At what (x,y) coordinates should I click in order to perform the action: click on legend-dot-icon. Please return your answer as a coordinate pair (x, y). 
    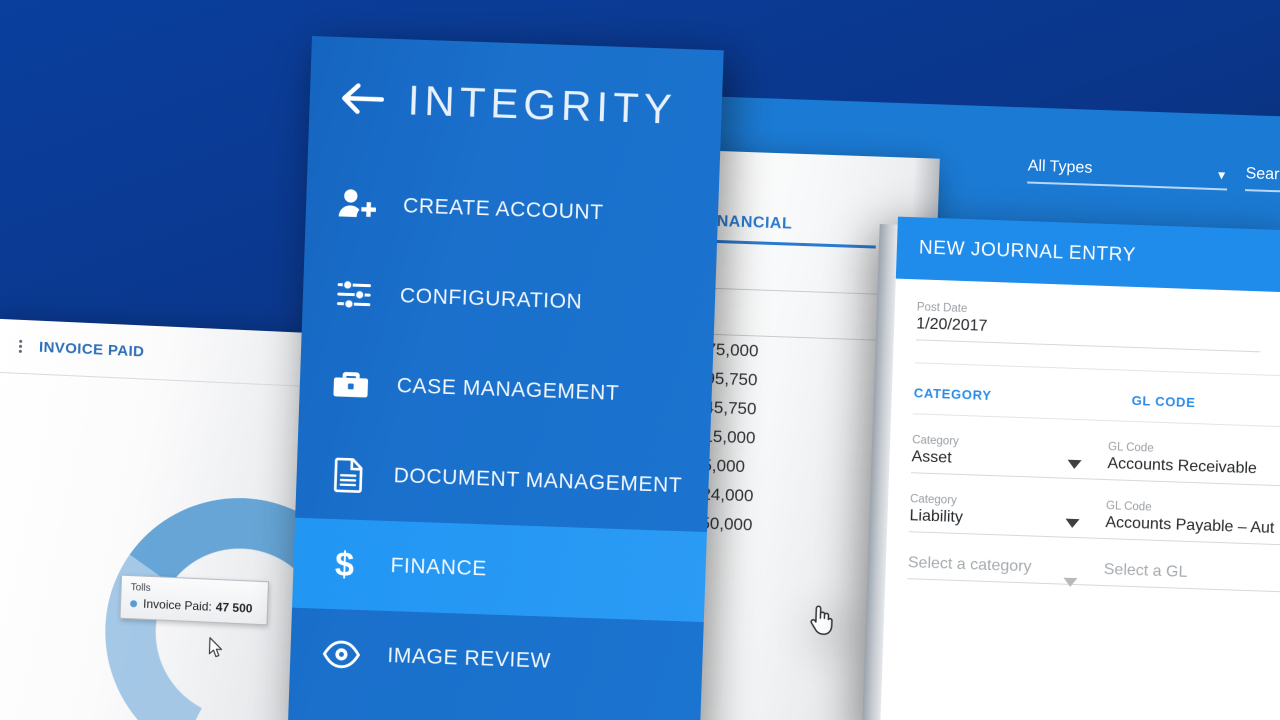
    Looking at the image, I should click on (134, 603).